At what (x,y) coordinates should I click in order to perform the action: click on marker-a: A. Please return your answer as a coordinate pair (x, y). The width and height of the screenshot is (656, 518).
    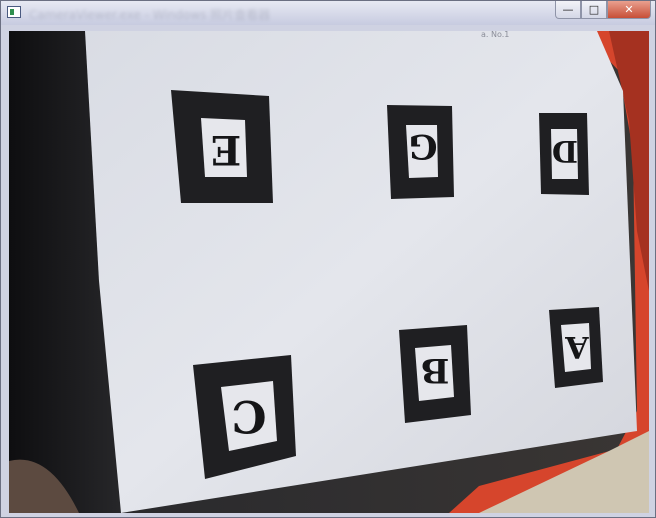
    Looking at the image, I should click on (576, 347).